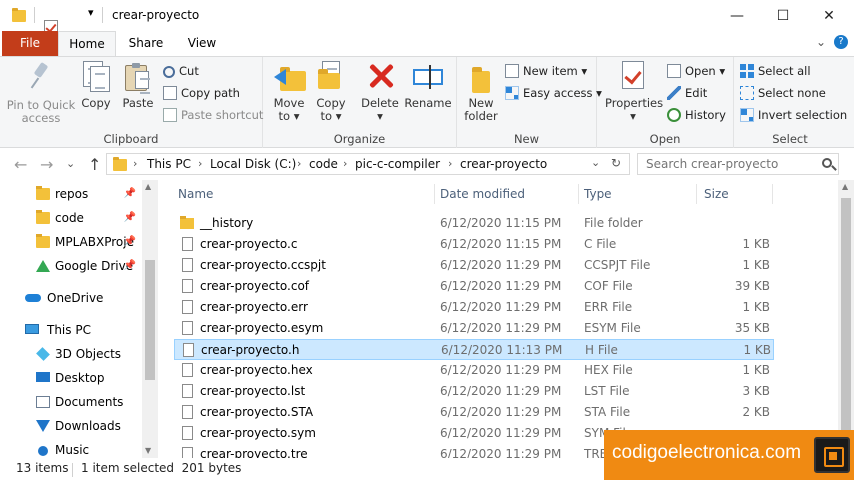 Image resolution: width=854 pixels, height=480 pixels. Describe the element at coordinates (138, 77) in the screenshot. I see `paste-icon` at that location.